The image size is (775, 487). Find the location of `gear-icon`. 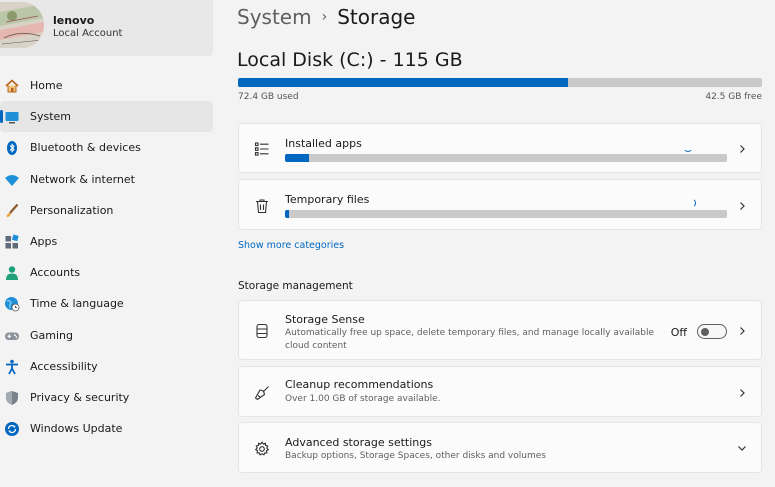

gear-icon is located at coordinates (262, 449).